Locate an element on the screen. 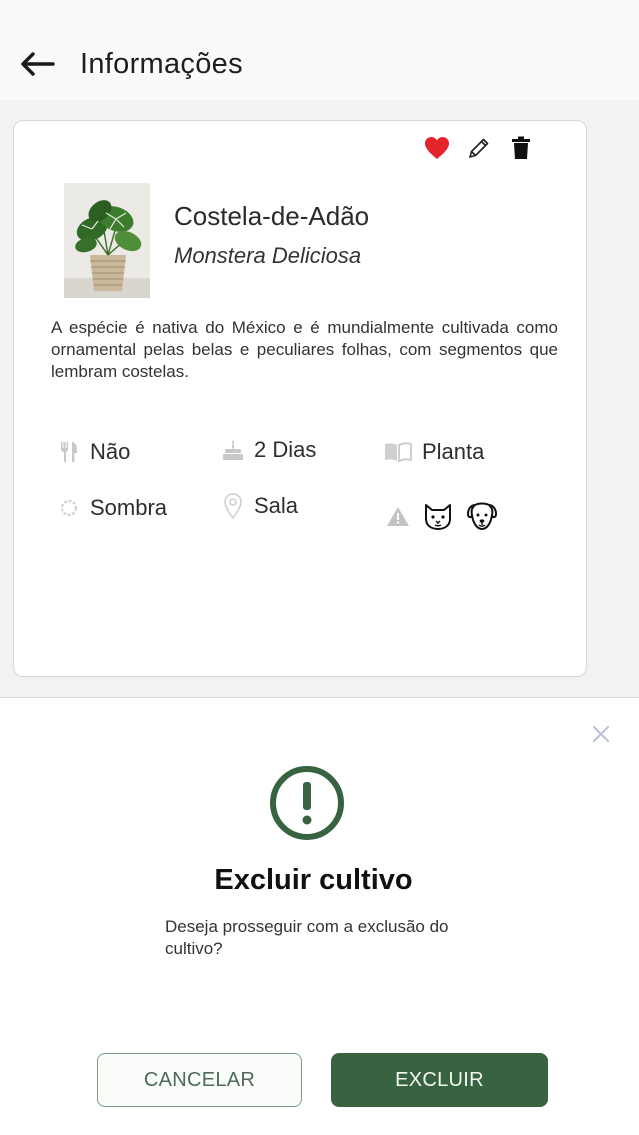 The height and width of the screenshot is (1135, 639). location-pin-icon is located at coordinates (233, 506).